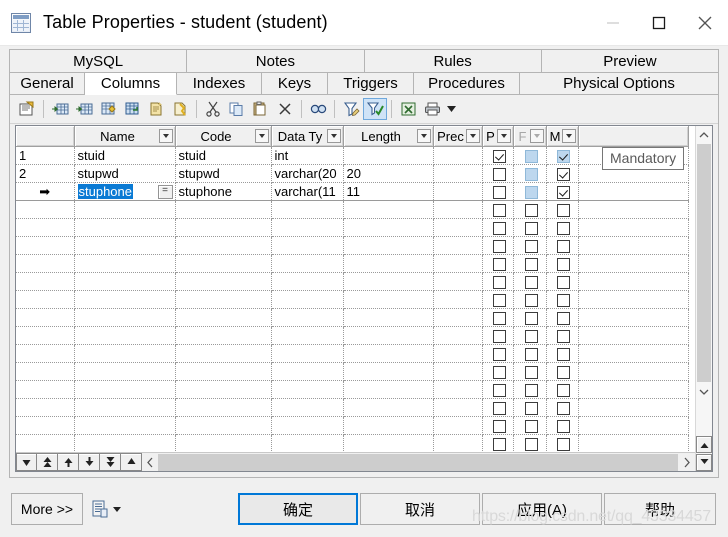  I want to click on dropdown-caret-icon, so click(117, 509).